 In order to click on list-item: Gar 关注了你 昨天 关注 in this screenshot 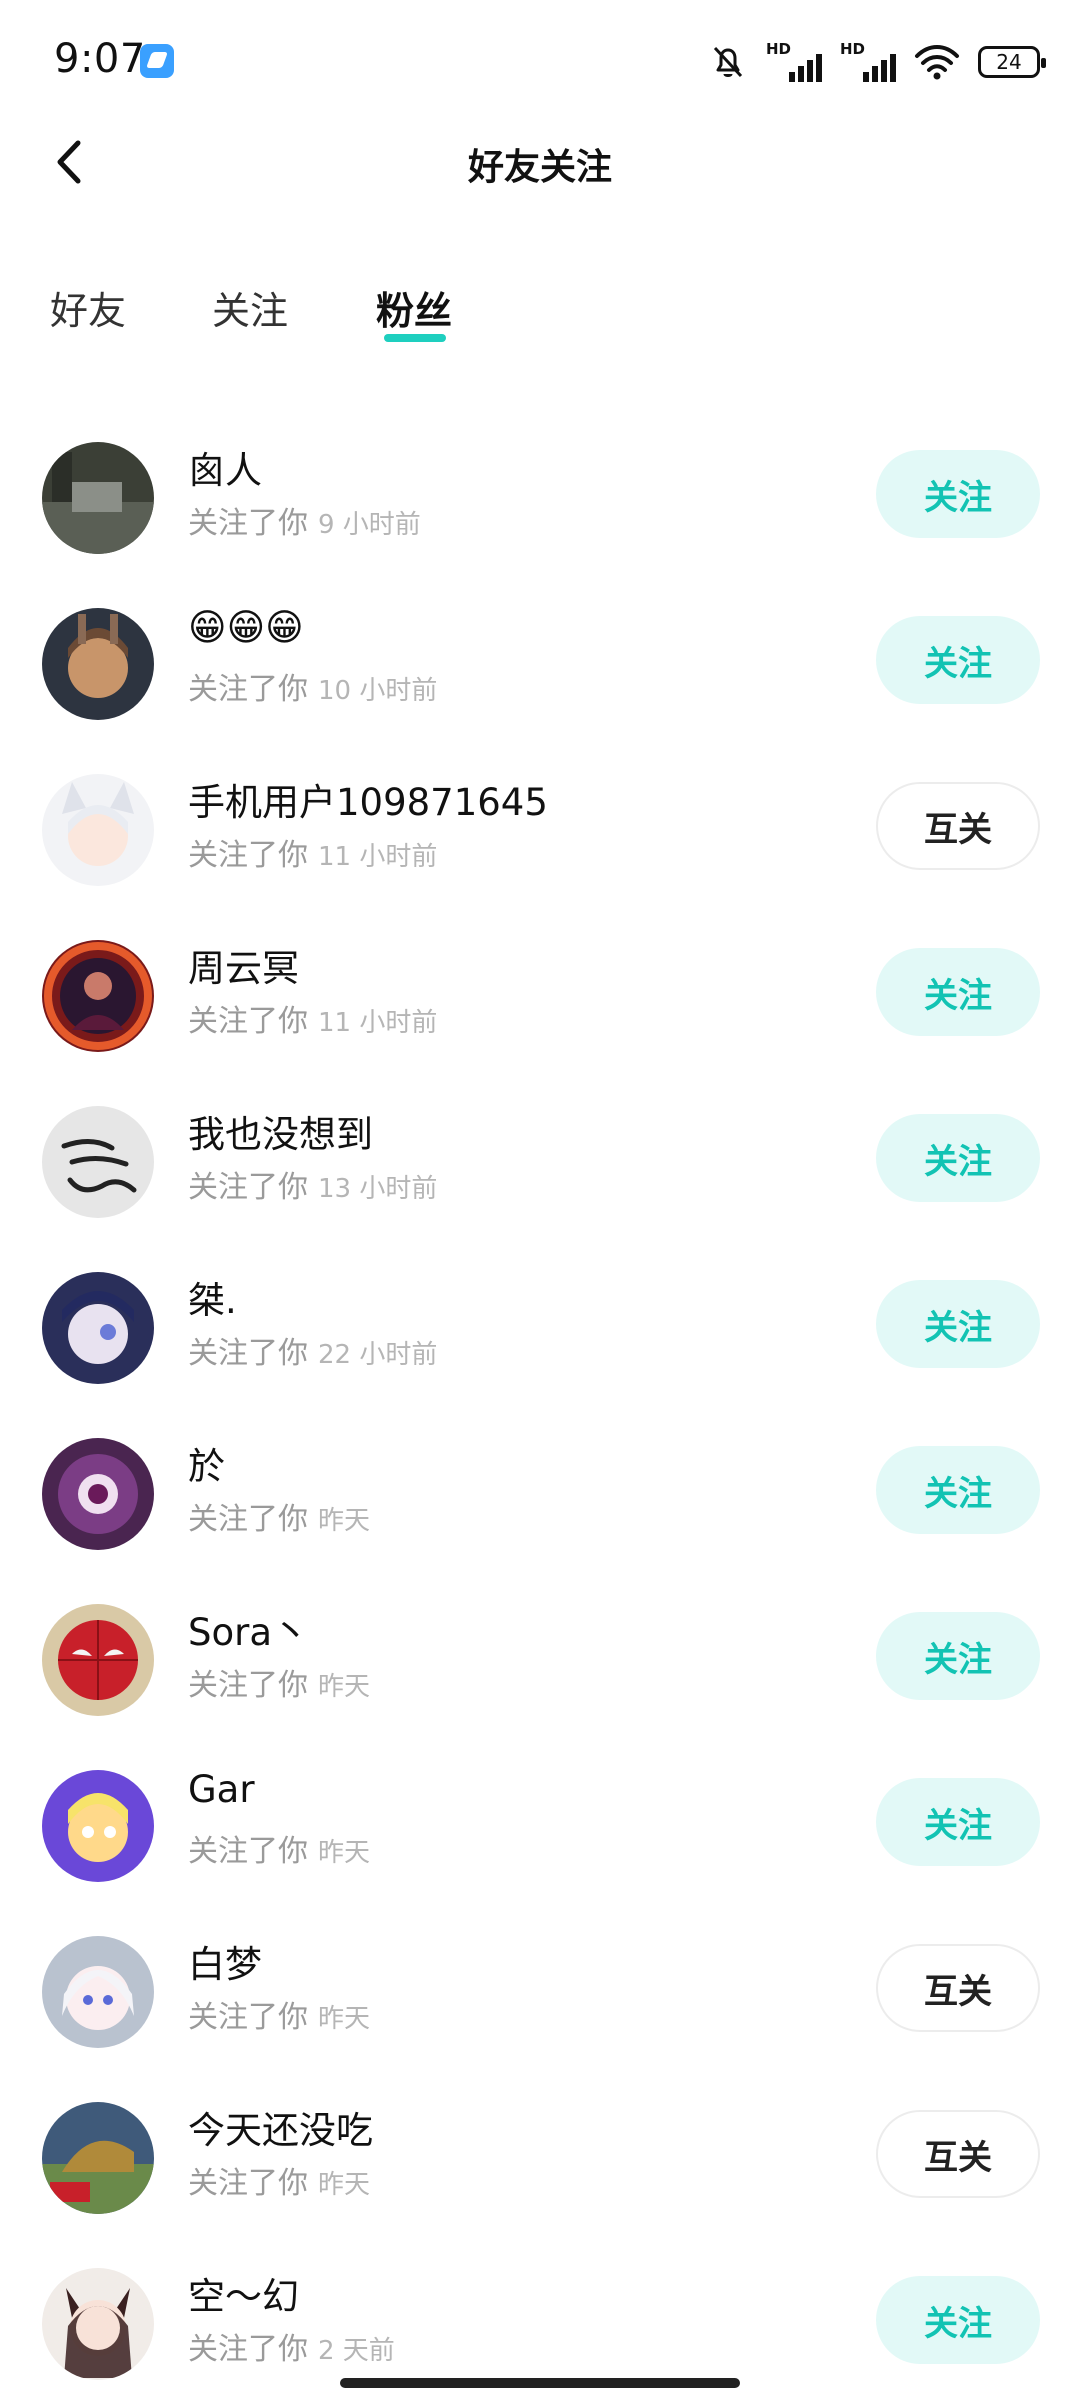, I will do `click(540, 1839)`.